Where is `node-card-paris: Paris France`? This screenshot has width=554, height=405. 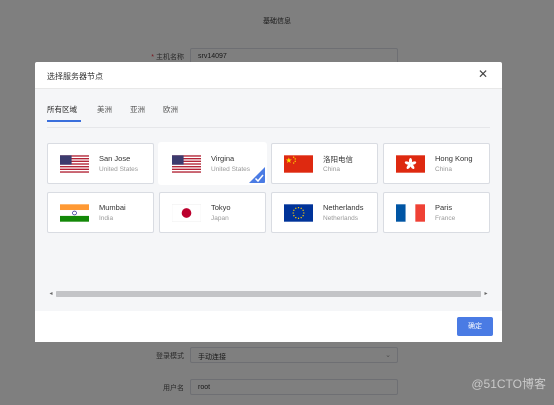 node-card-paris: Paris France is located at coordinates (436, 212).